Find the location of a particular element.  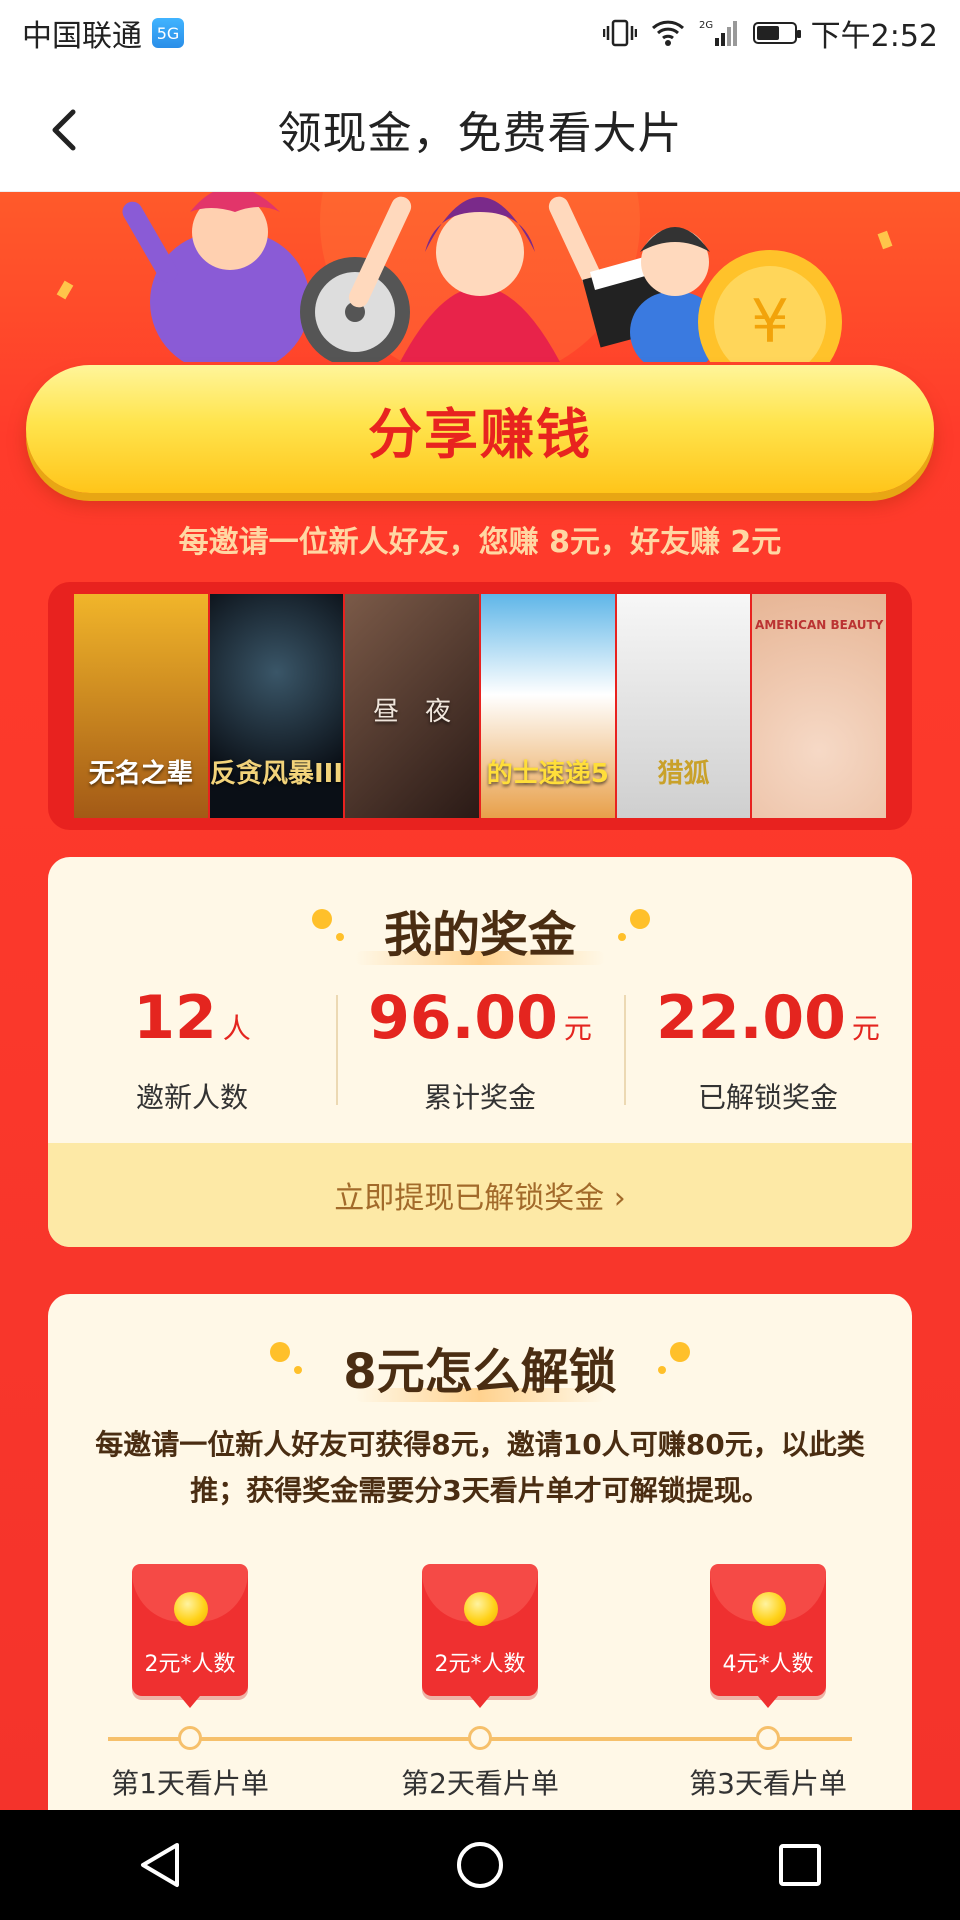

square-recents-icon is located at coordinates (800, 1865).